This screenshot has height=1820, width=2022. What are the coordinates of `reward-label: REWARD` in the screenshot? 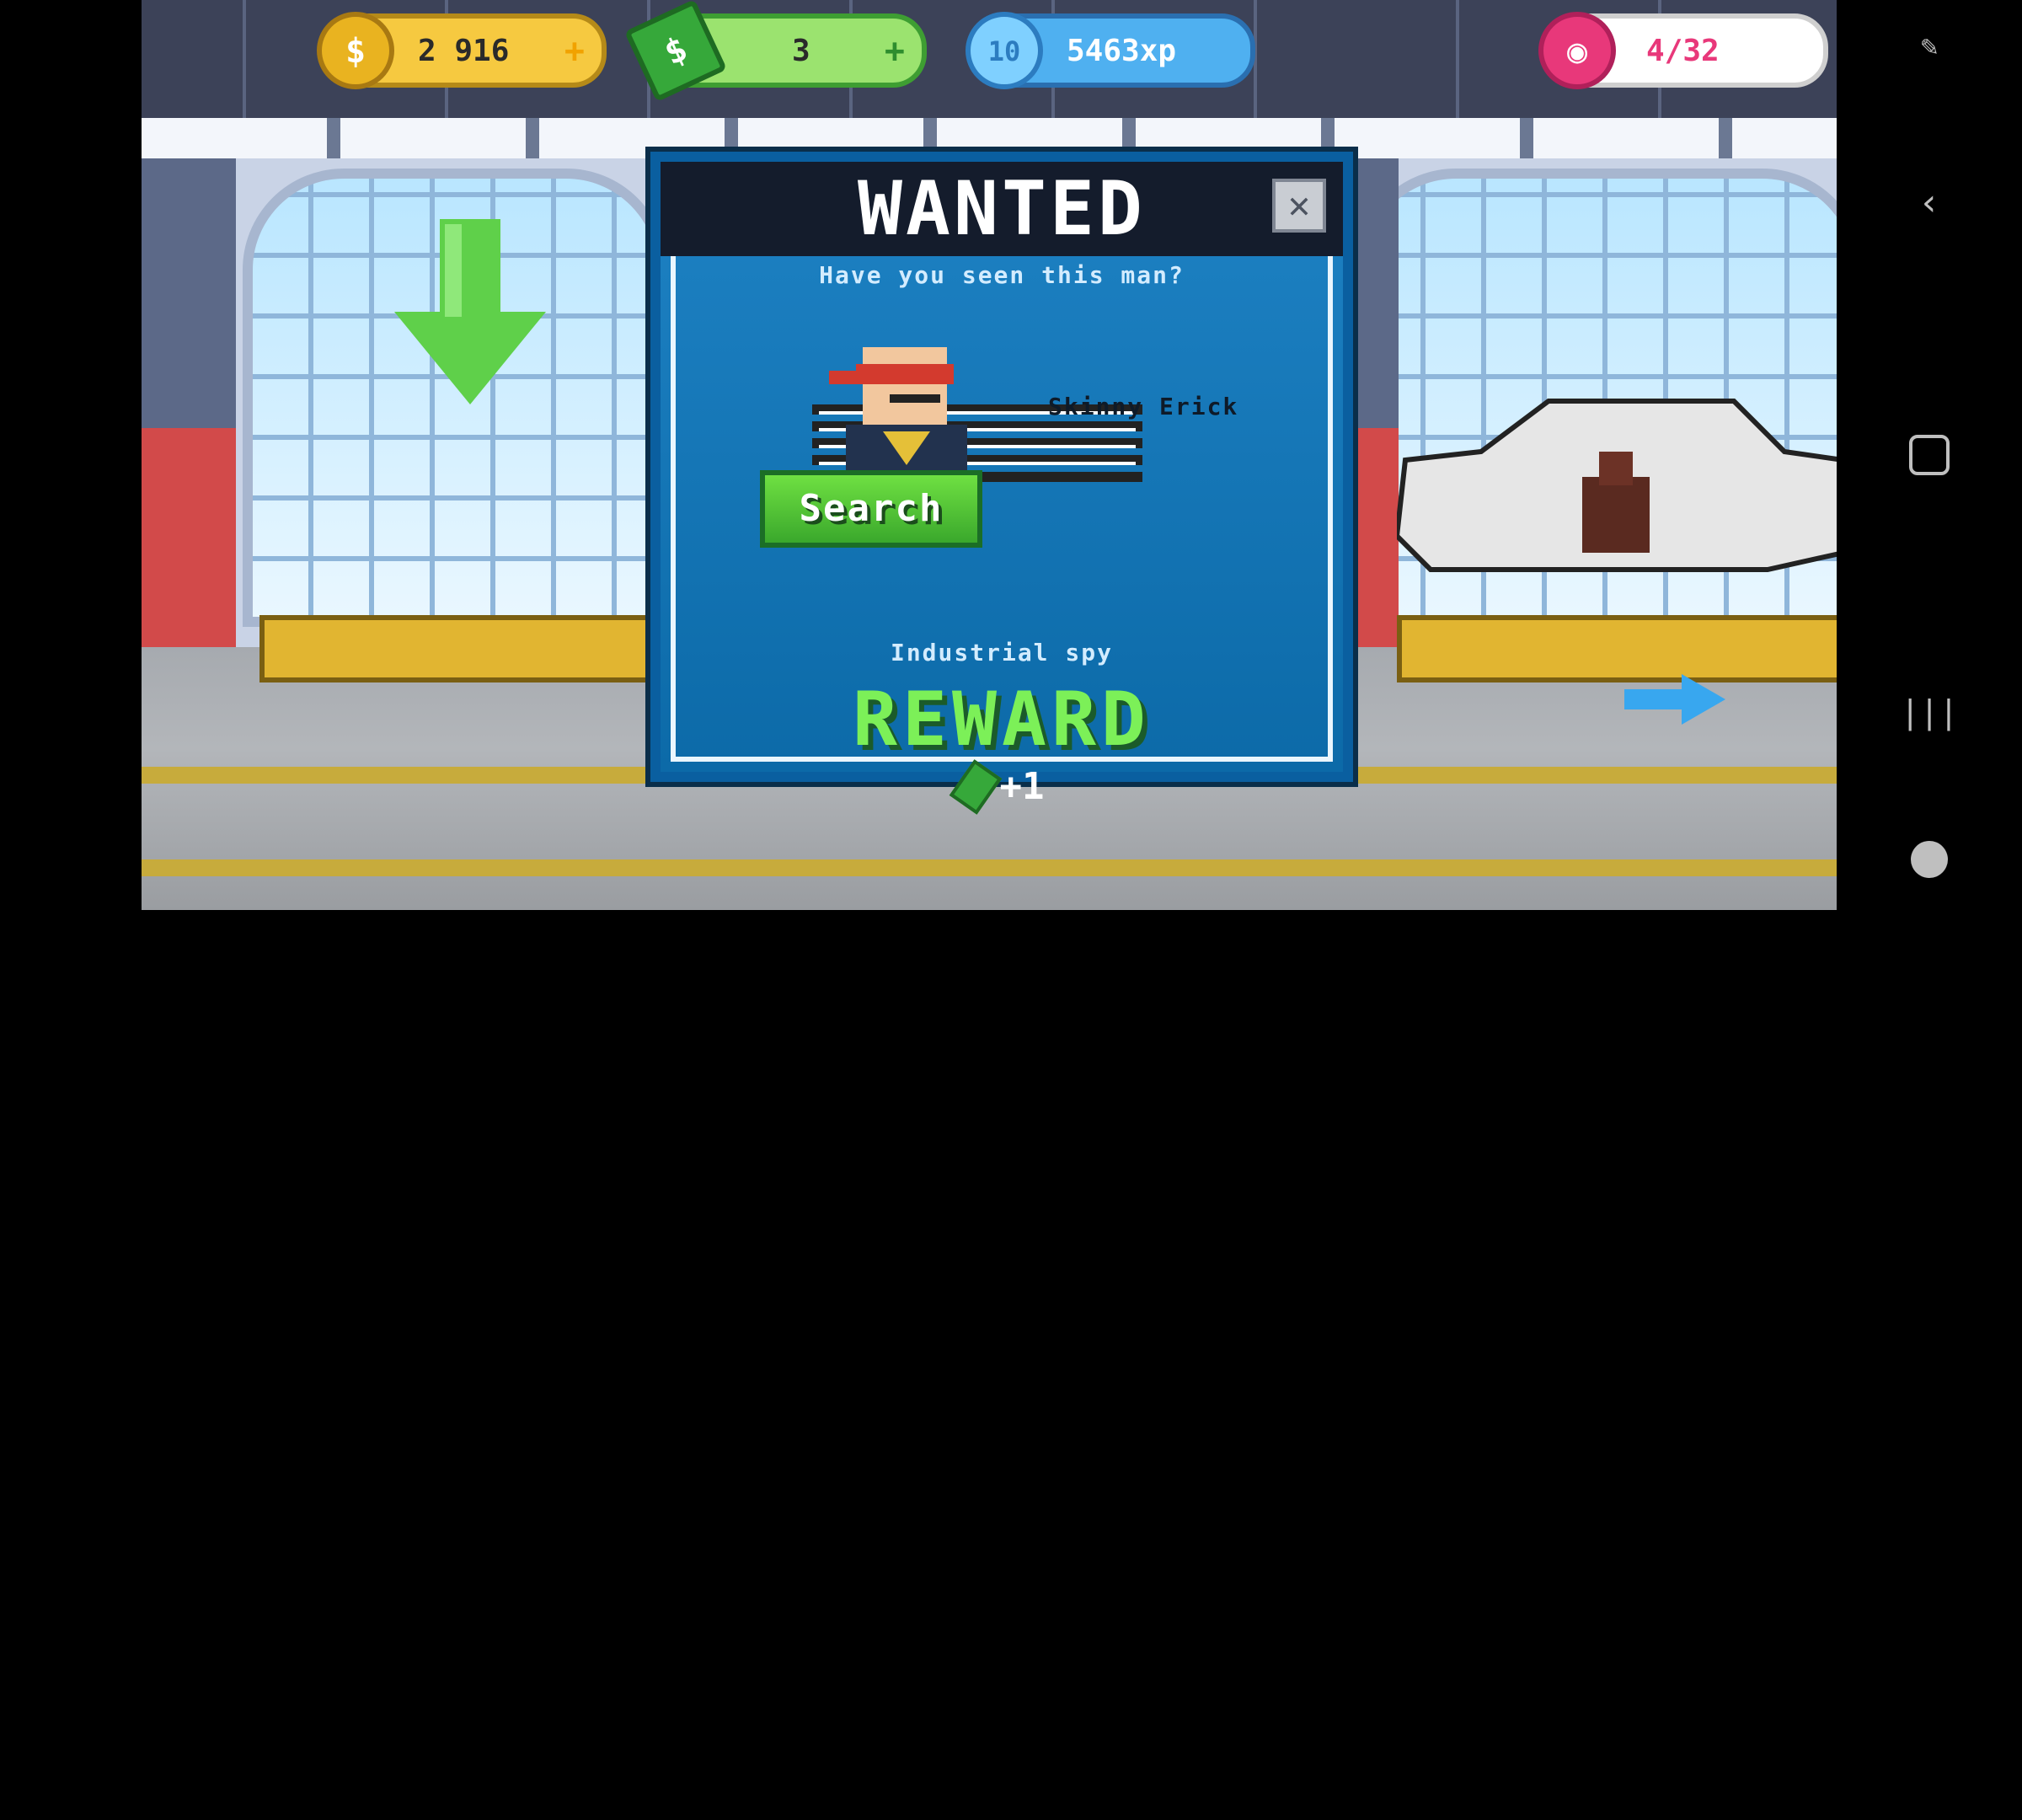 It's located at (1002, 720).